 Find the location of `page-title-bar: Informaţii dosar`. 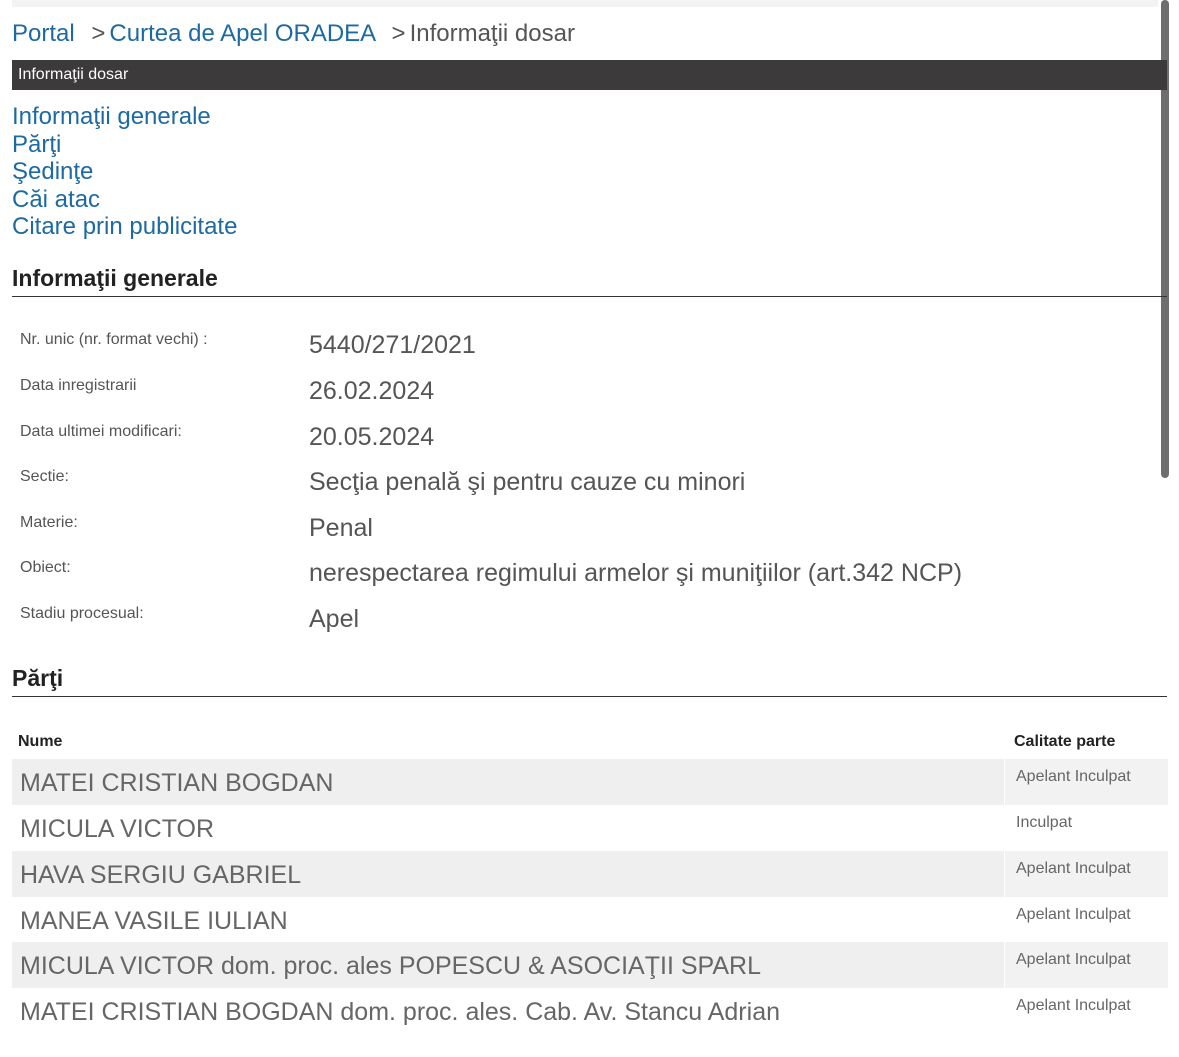

page-title-bar: Informaţii dosar is located at coordinates (589, 75).